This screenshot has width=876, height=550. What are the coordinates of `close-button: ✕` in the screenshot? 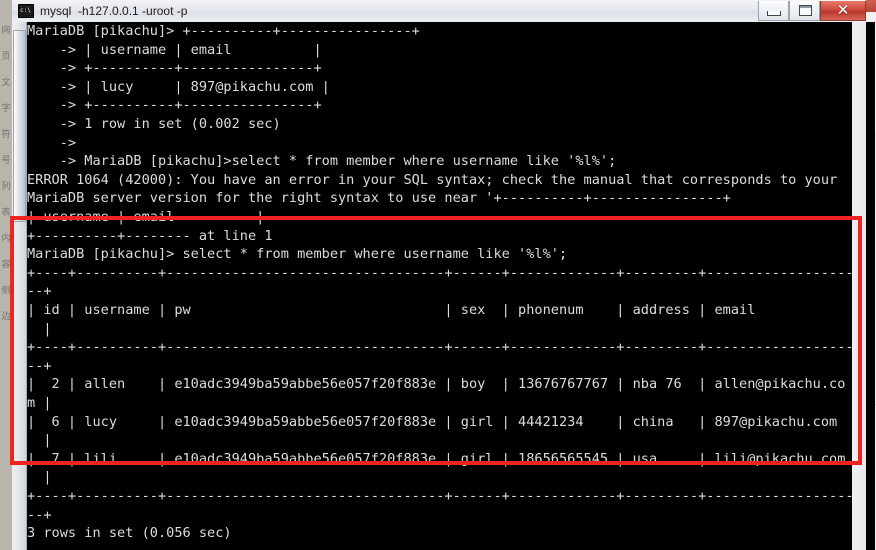 It's located at (843, 11).